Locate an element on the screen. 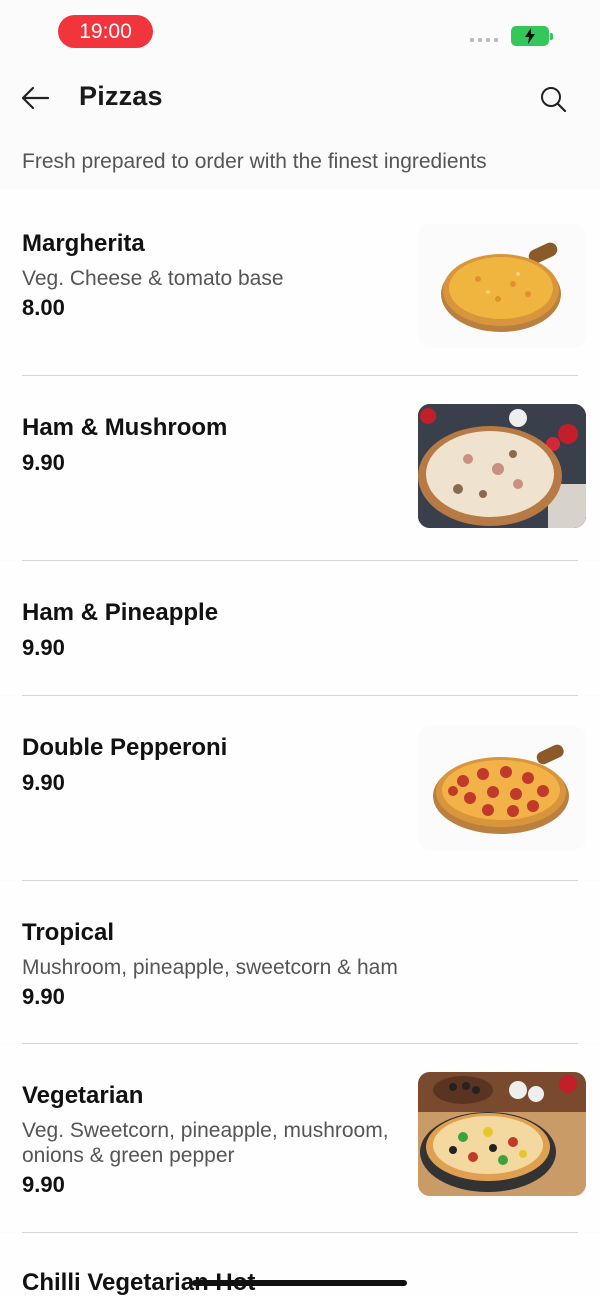 The width and height of the screenshot is (600, 1298). status-bar: 19:00 is located at coordinates (300, 32).